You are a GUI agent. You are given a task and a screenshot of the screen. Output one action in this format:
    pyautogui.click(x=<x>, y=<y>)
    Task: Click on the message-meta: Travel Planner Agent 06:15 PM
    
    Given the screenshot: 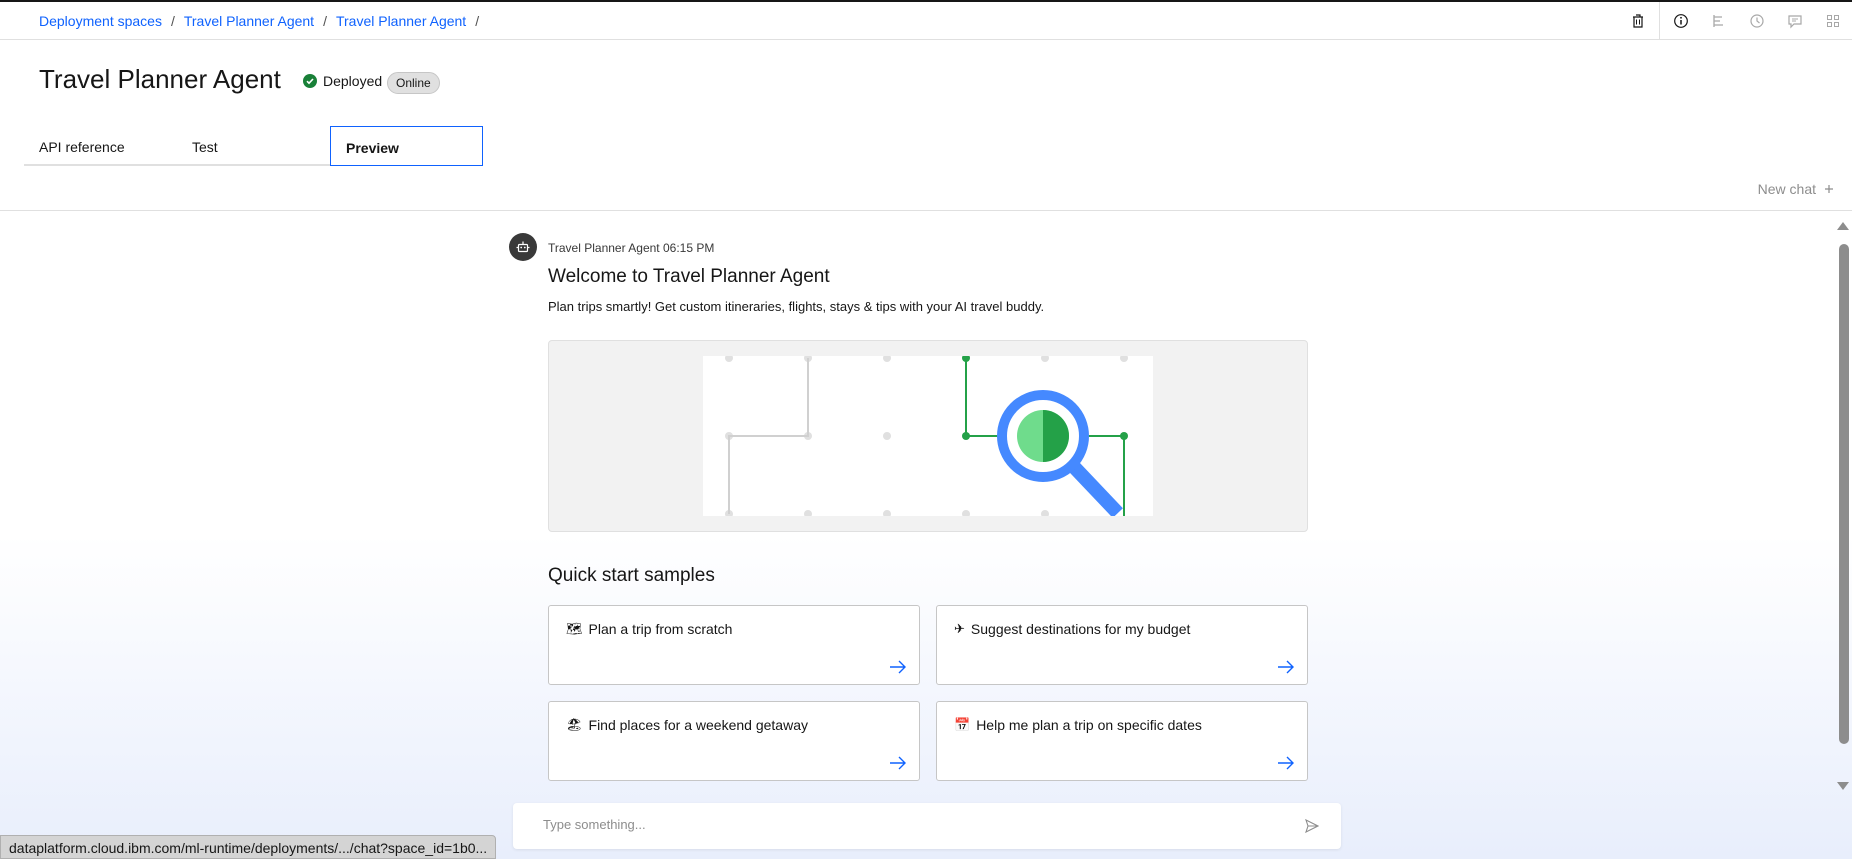 What is the action you would take?
    pyautogui.click(x=631, y=248)
    